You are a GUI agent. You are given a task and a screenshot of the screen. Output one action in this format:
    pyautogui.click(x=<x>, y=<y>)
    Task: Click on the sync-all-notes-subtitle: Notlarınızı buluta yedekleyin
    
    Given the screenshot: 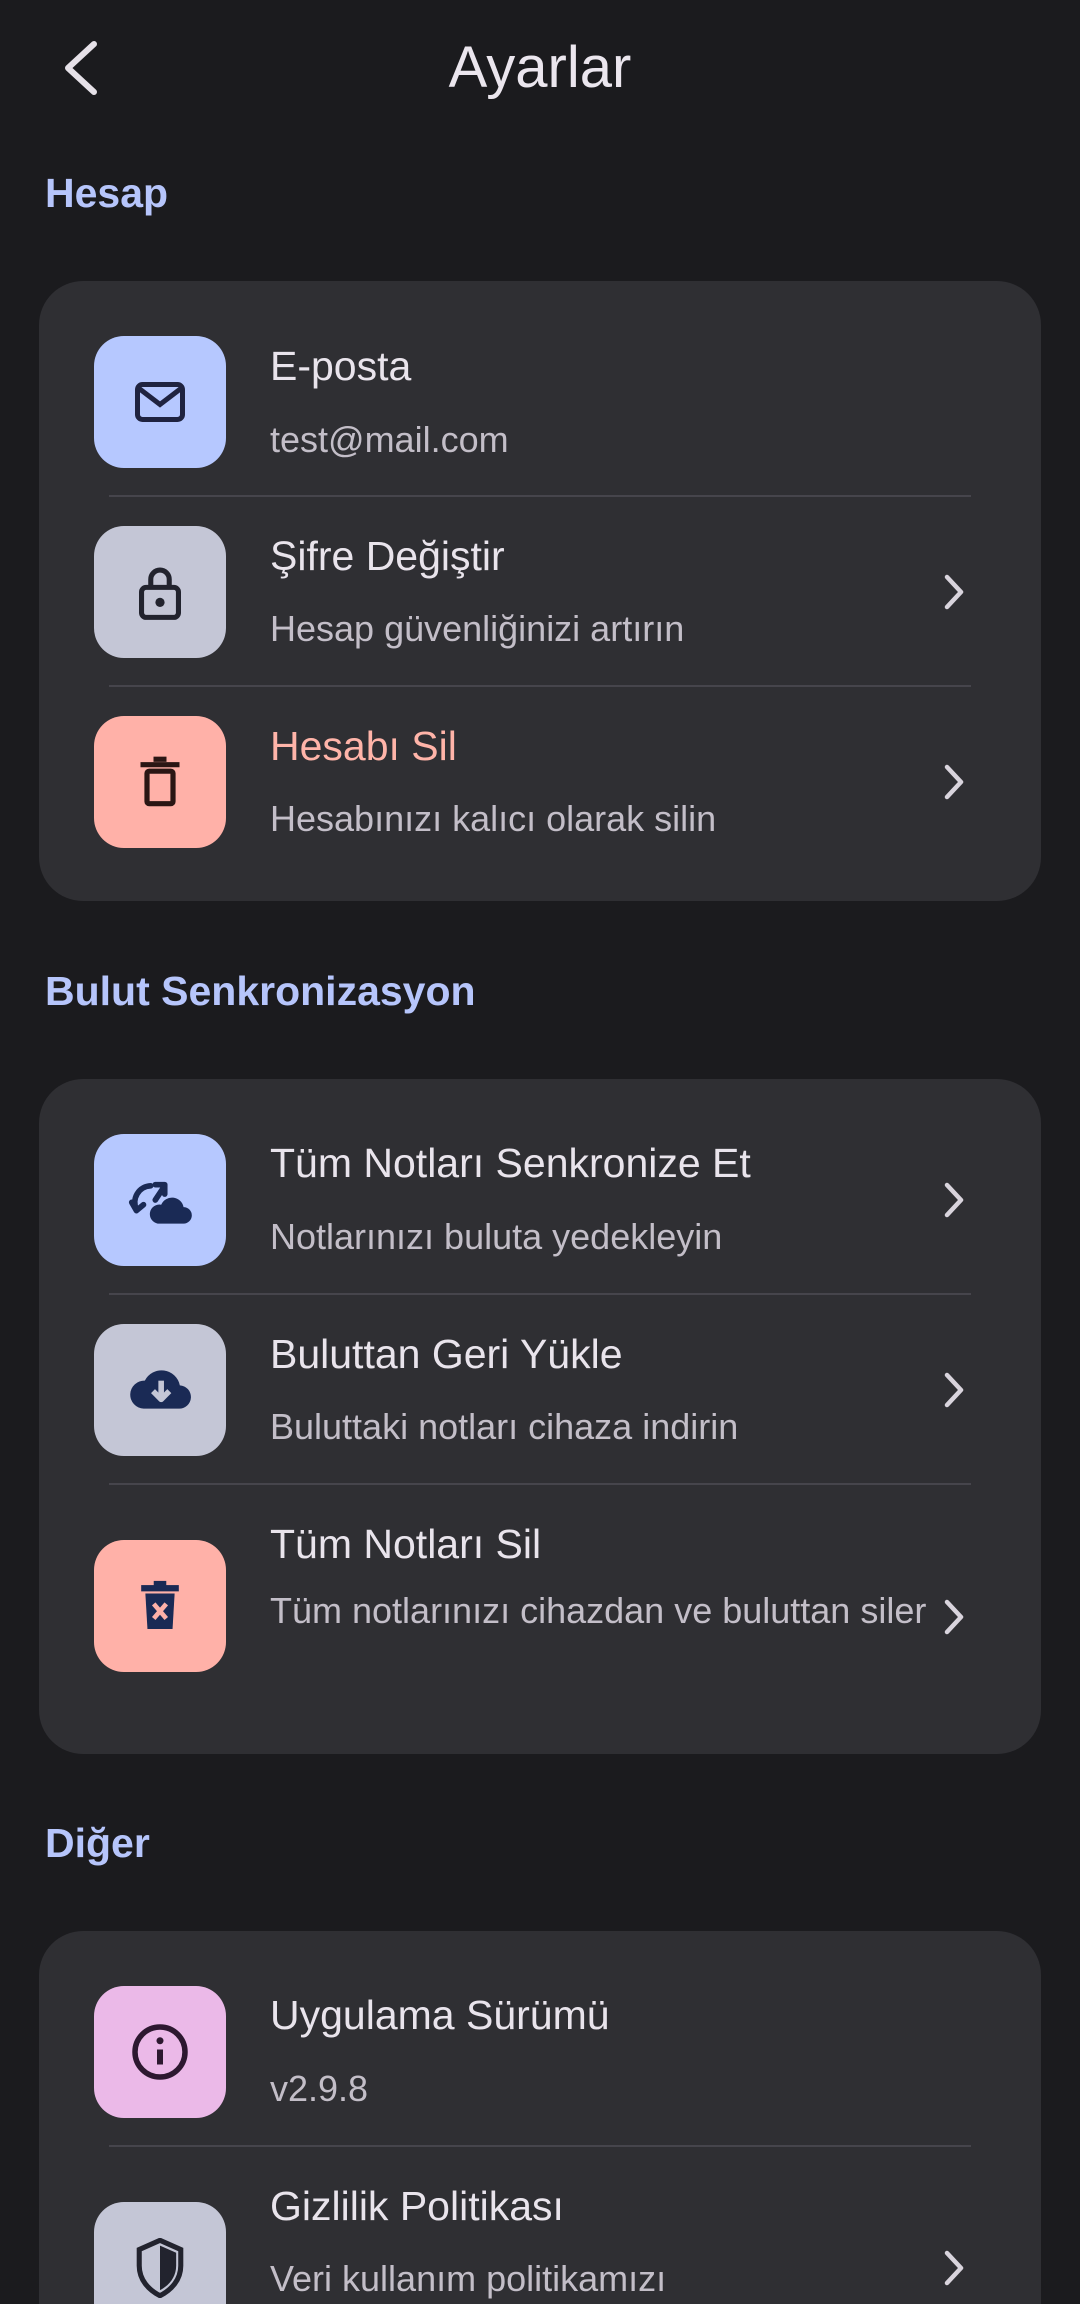 What is the action you would take?
    pyautogui.click(x=496, y=1236)
    